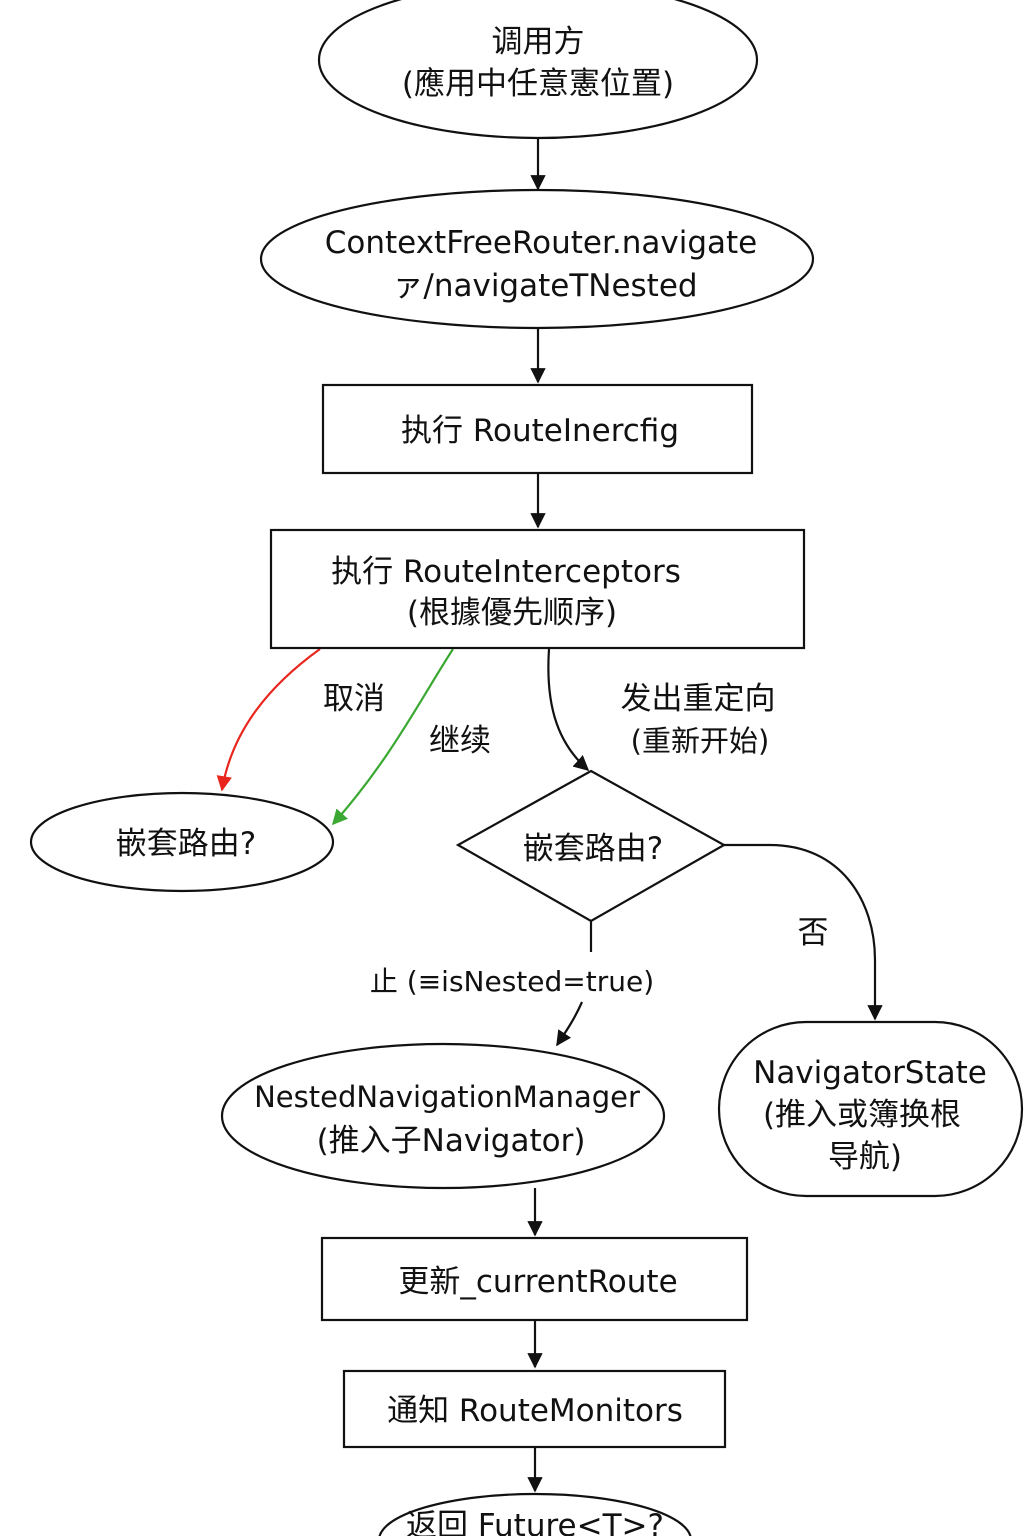 The width and height of the screenshot is (1024, 1536). What do you see at coordinates (865, 1157) in the screenshot?
I see `node-navigator-state-line3: 导航)` at bounding box center [865, 1157].